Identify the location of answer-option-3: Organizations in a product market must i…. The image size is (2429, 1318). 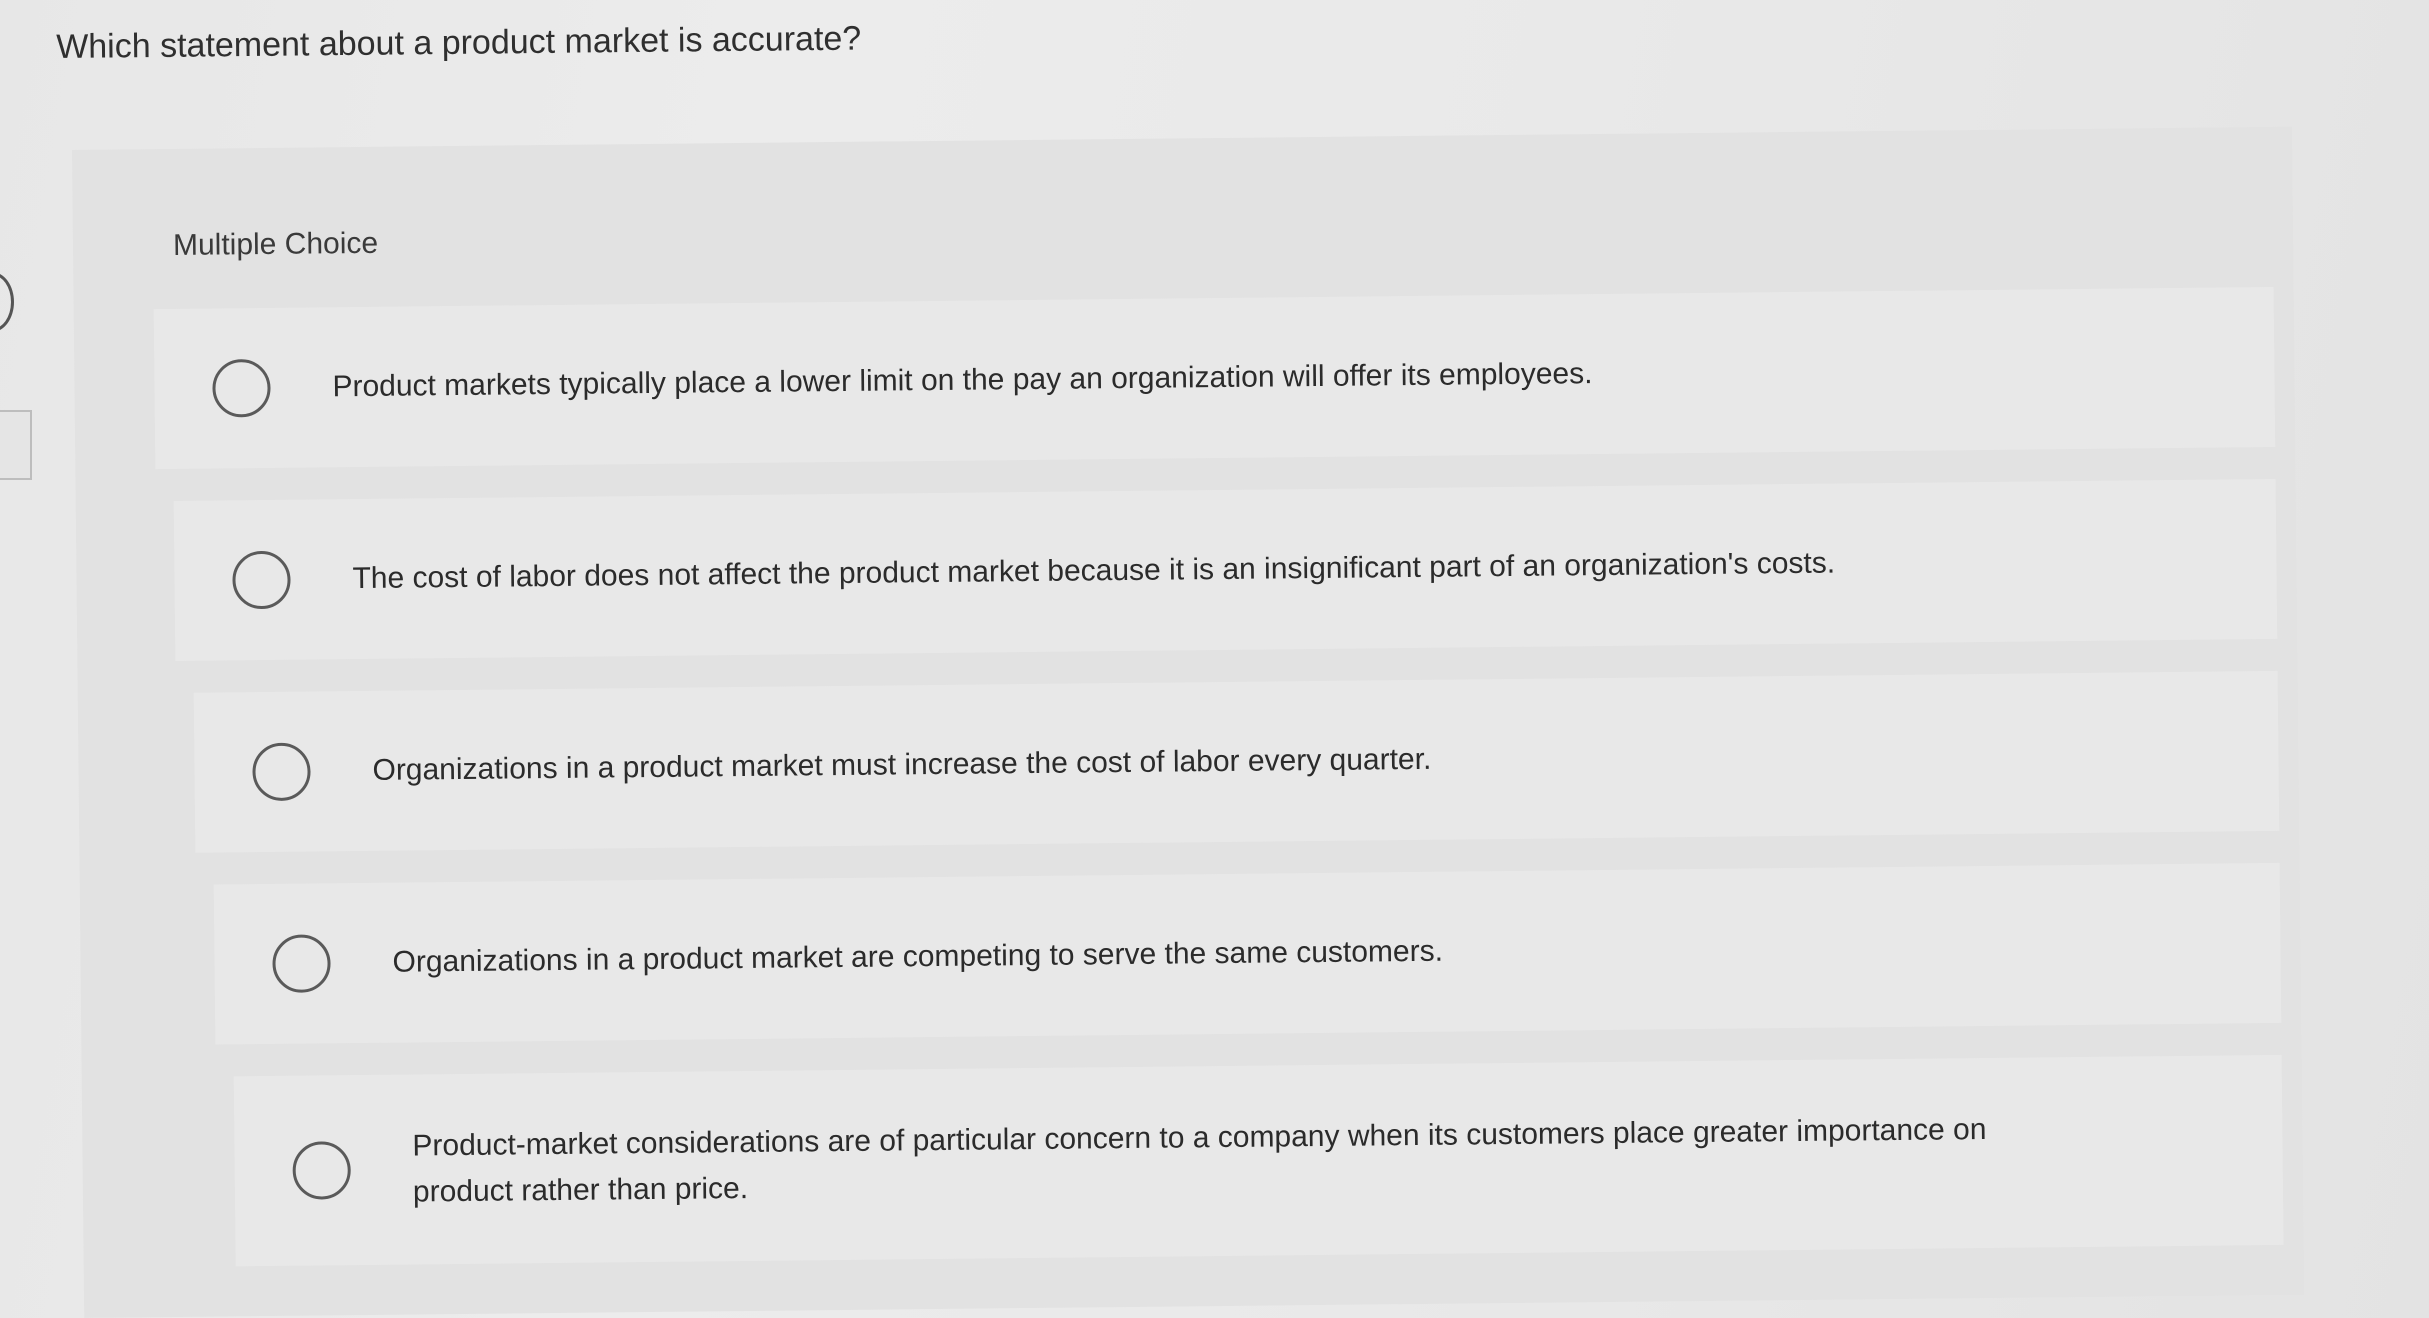
(1236, 761).